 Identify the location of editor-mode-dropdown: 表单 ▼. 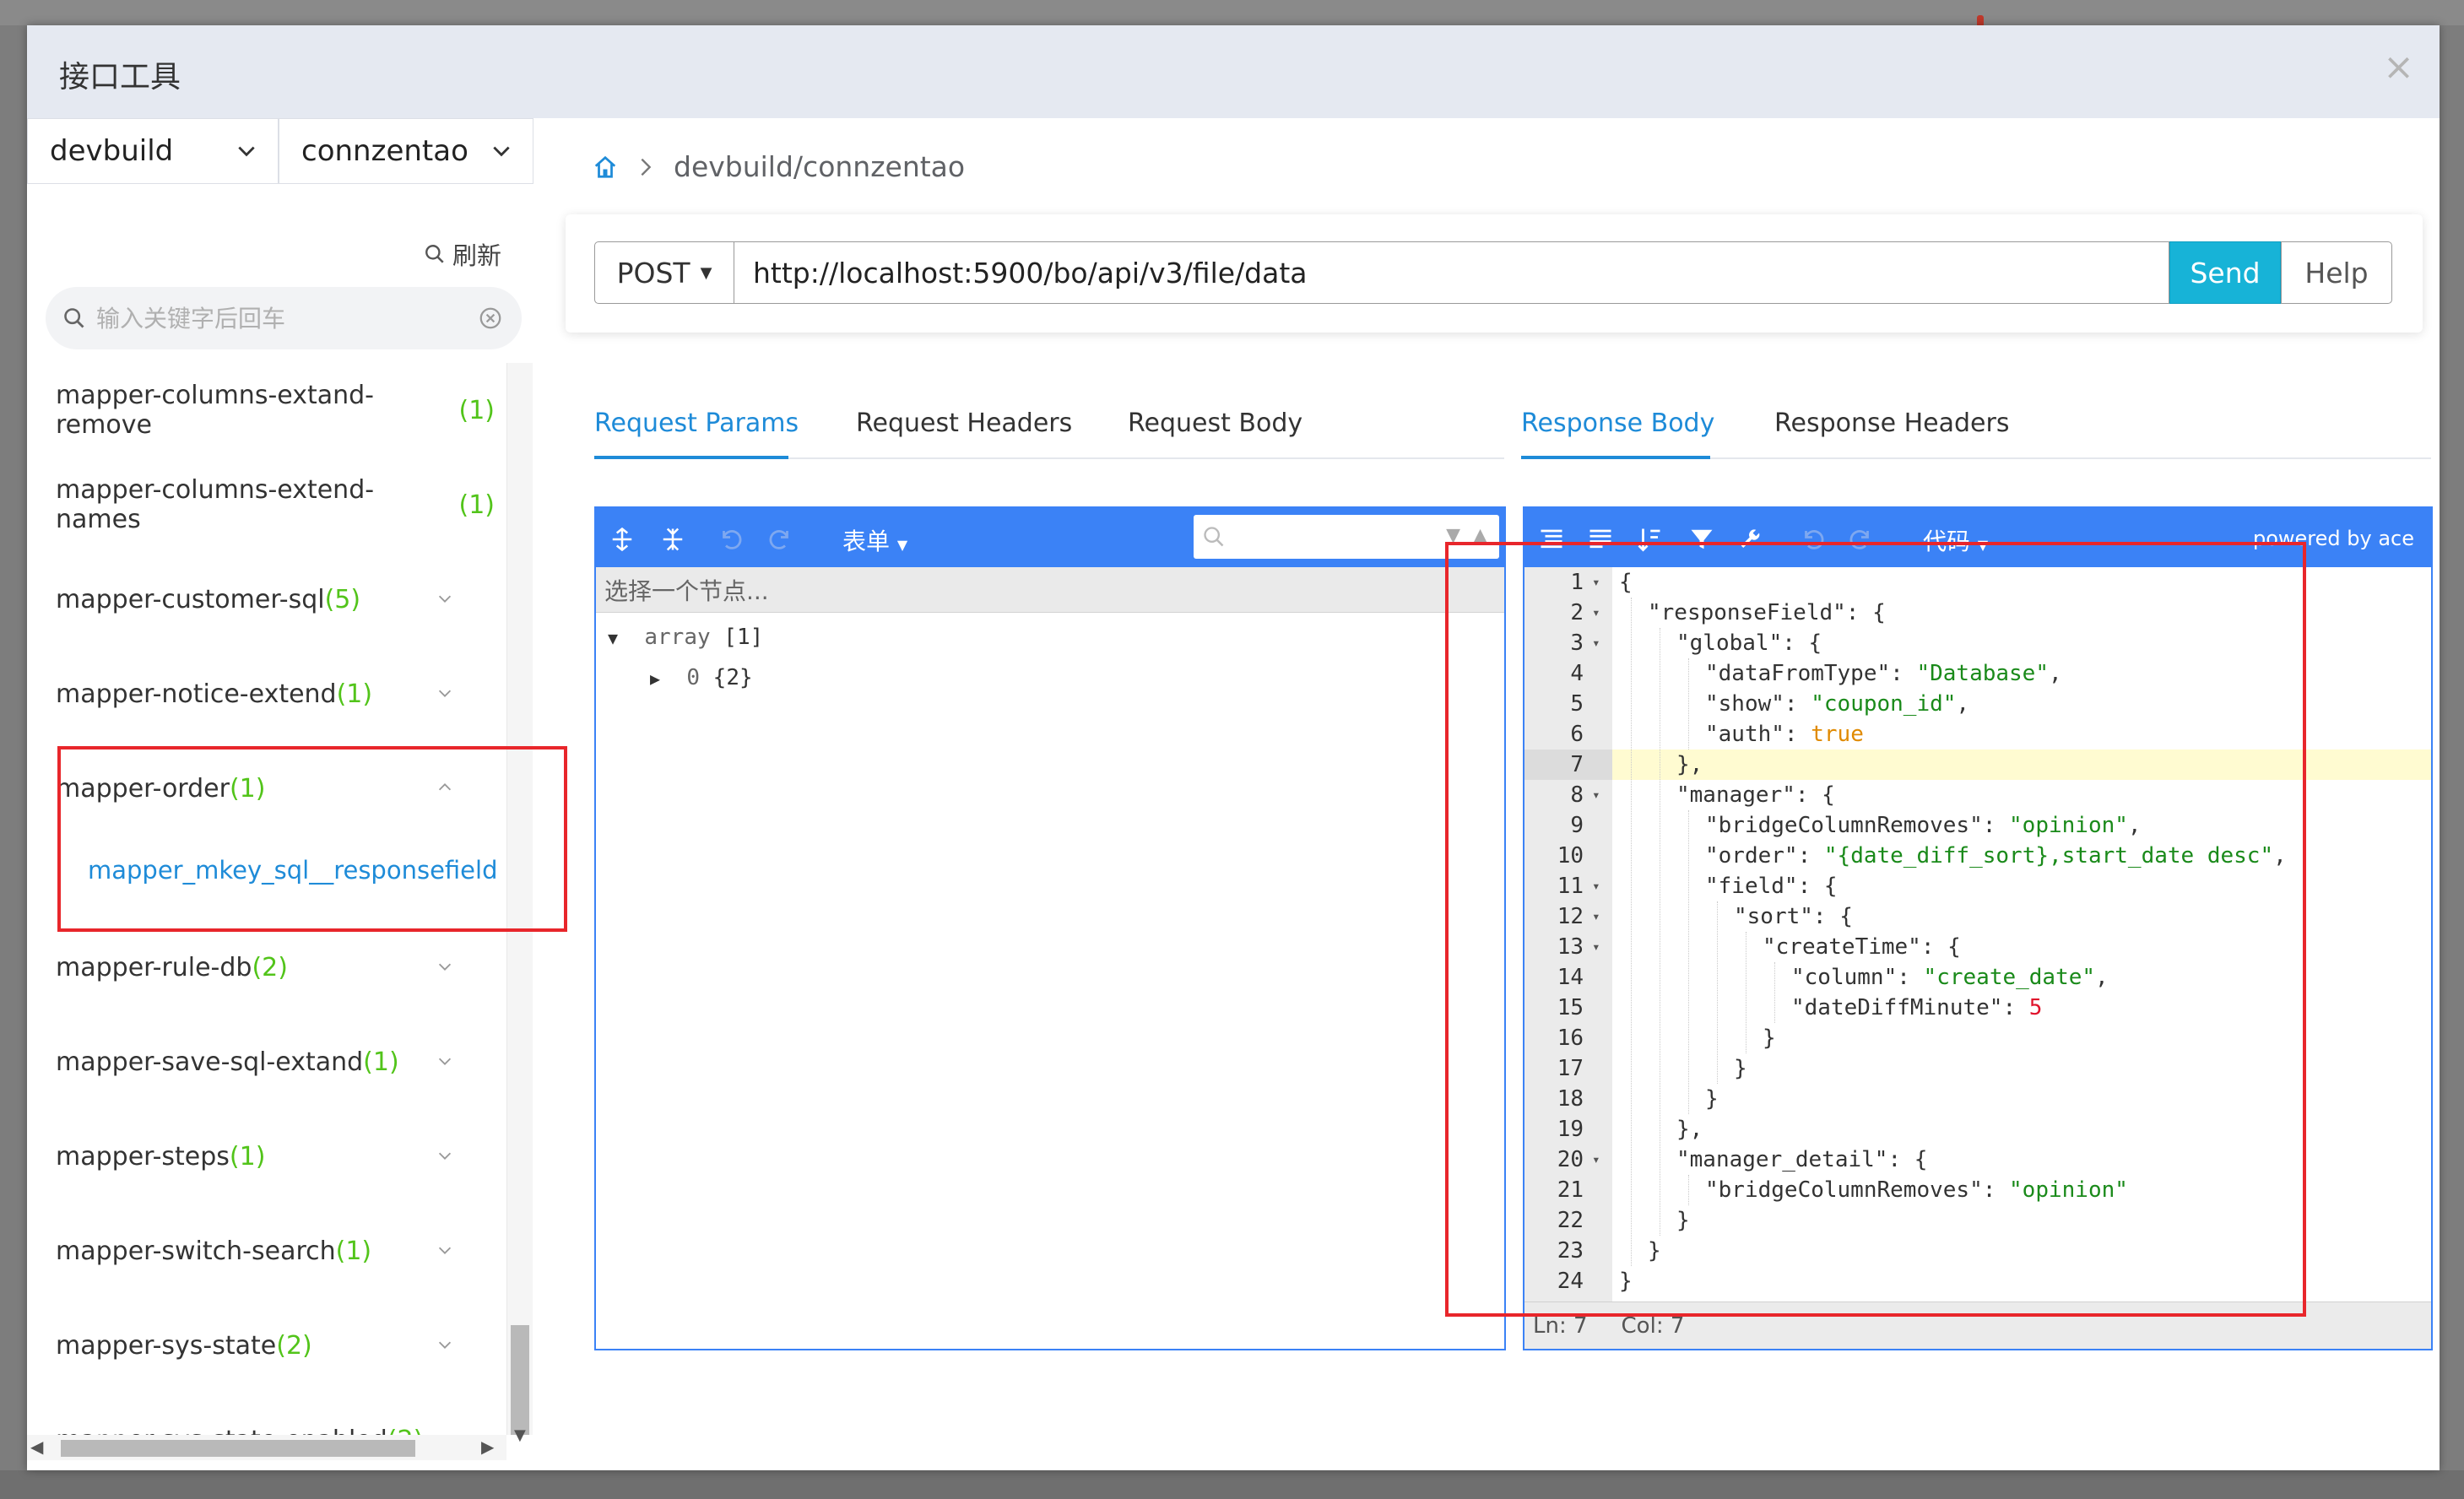
(874, 540).